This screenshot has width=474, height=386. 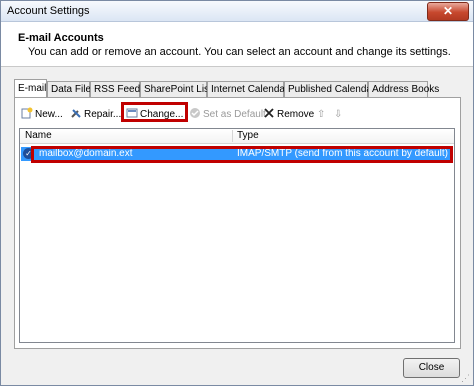 I want to click on window-close-button: ✕, so click(x=448, y=11).